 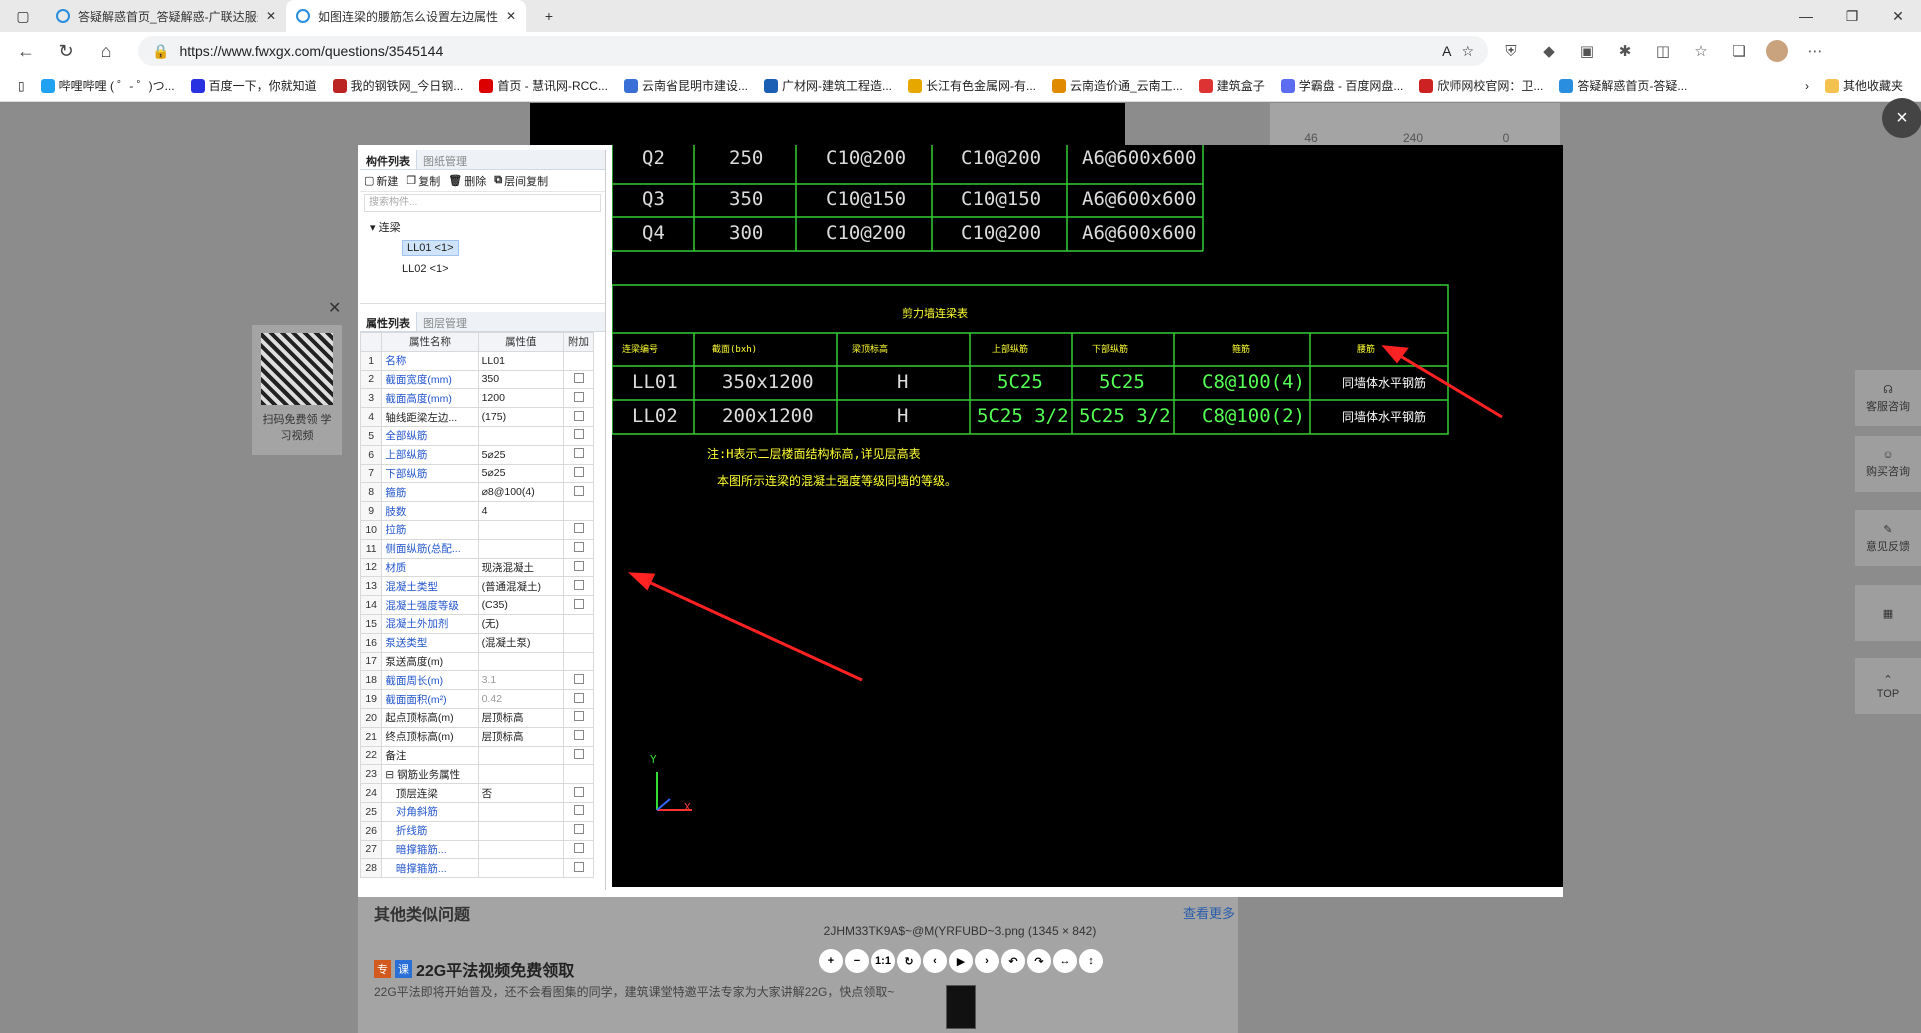 What do you see at coordinates (334, 308) in the screenshot?
I see `qr-close-icon: ✕` at bounding box center [334, 308].